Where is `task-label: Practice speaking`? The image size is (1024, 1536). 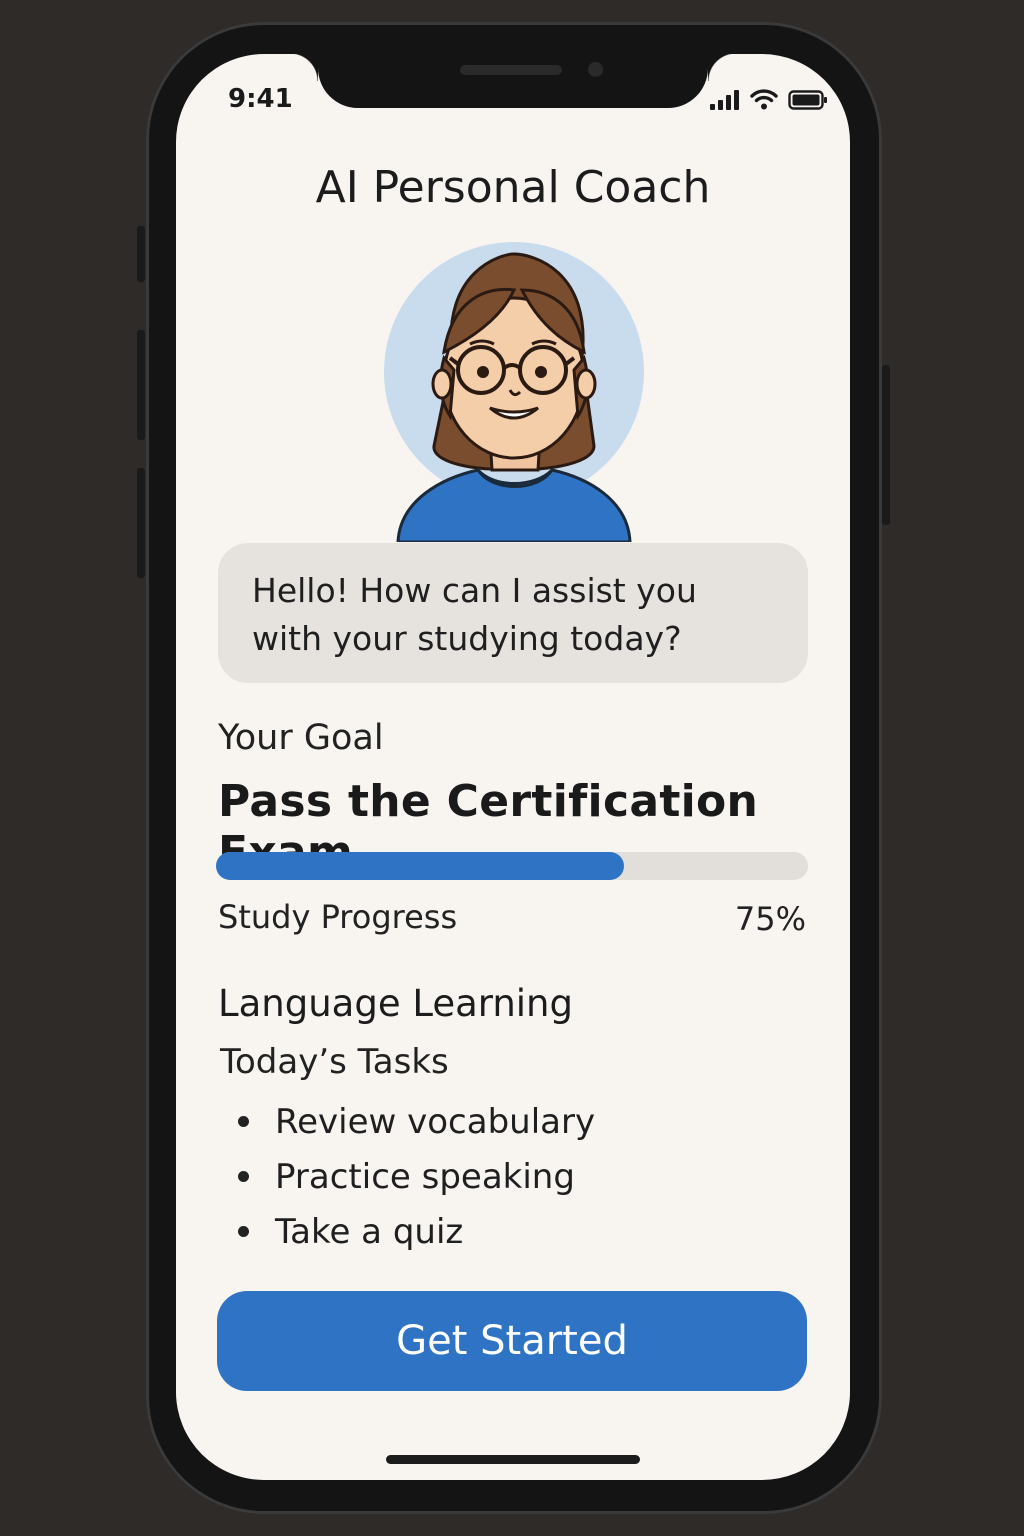 task-label: Practice speaking is located at coordinates (425, 1176).